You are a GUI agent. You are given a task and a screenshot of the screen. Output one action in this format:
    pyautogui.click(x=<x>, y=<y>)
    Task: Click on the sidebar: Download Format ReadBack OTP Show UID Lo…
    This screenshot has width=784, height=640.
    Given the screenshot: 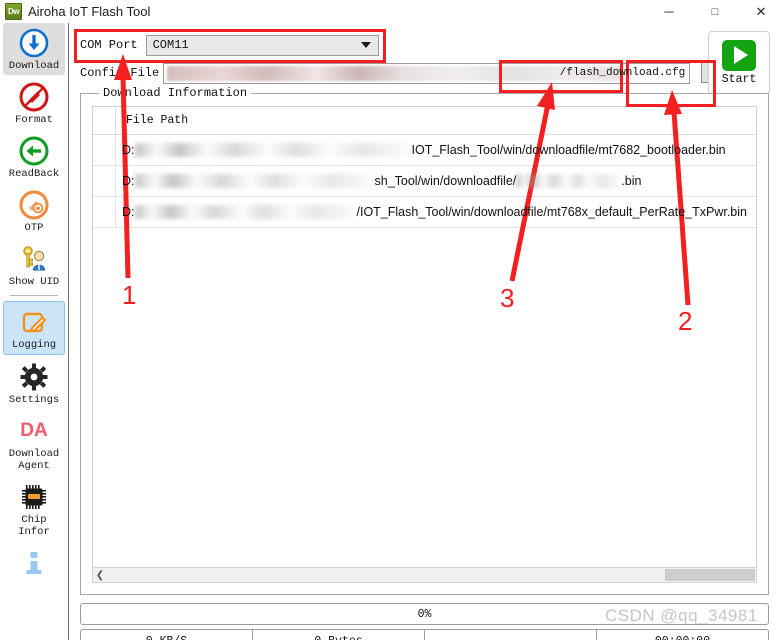 What is the action you would take?
    pyautogui.click(x=34, y=331)
    